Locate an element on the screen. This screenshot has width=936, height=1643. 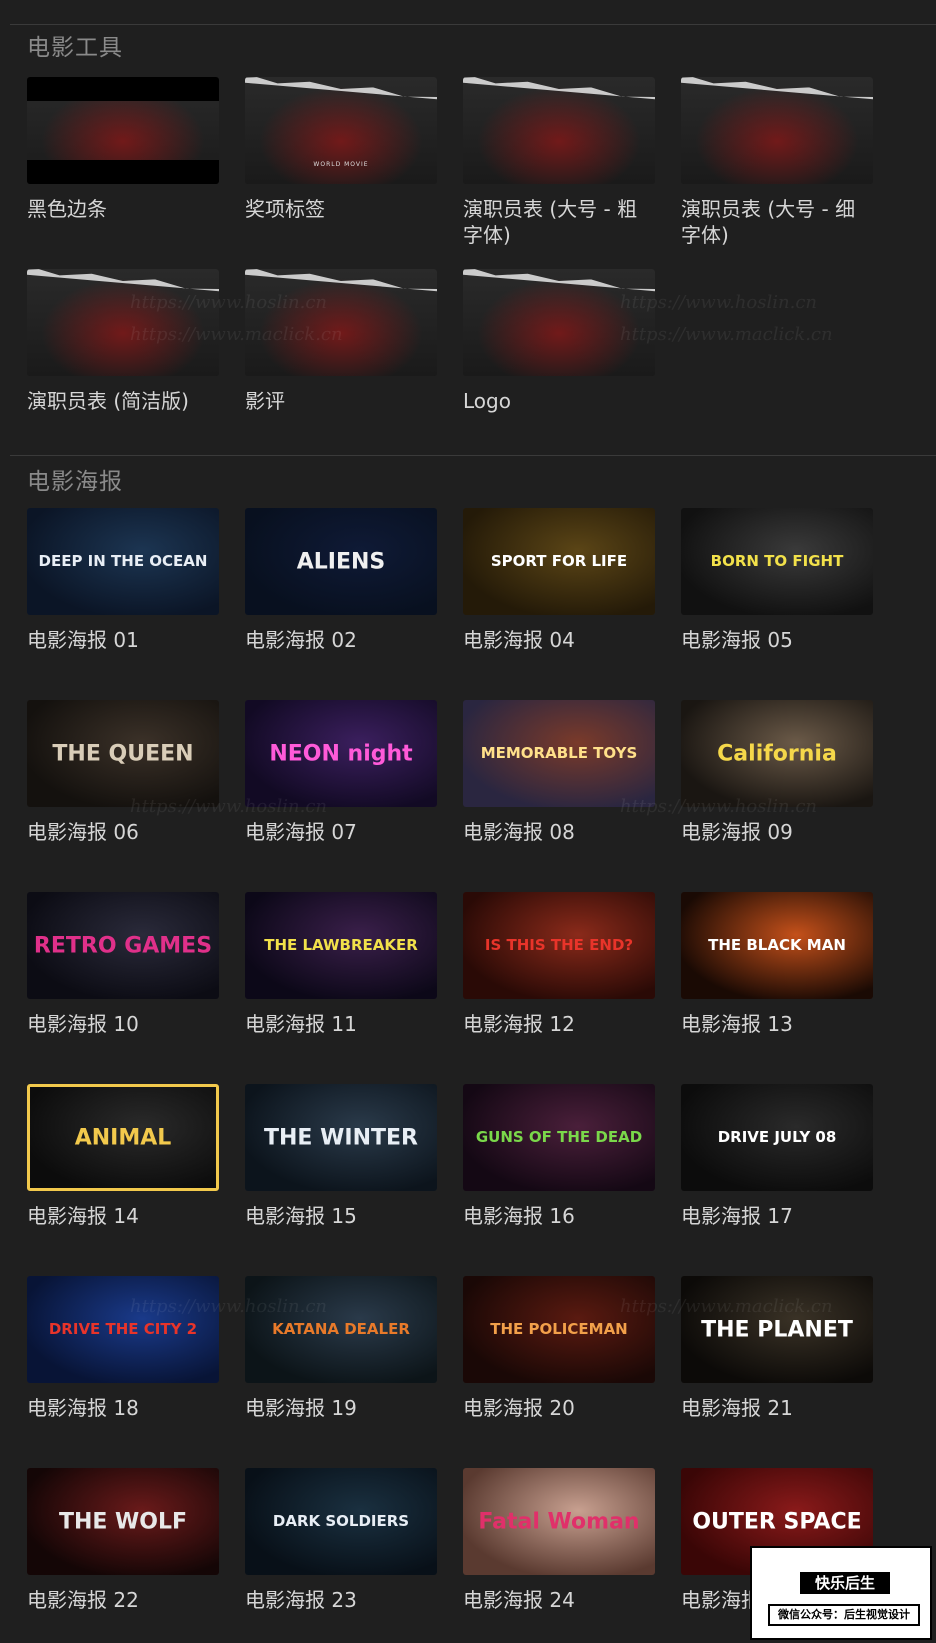
poster-thumbnail: RETRO GAMES is located at coordinates (123, 945).